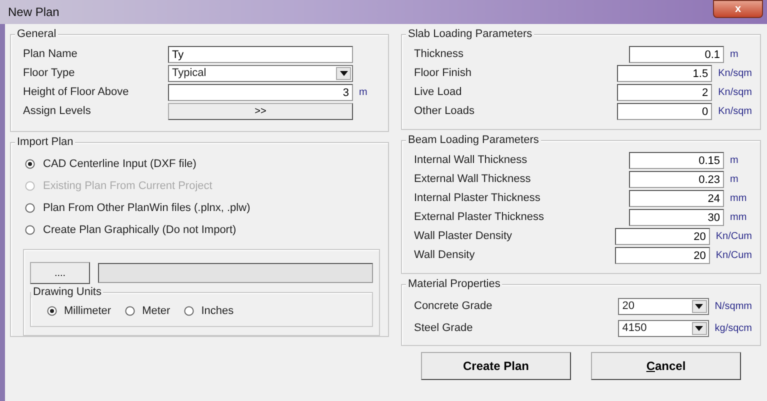 The width and height of the screenshot is (767, 401). Describe the element at coordinates (443, 74) in the screenshot. I see `field-label: Floor Finish` at that location.